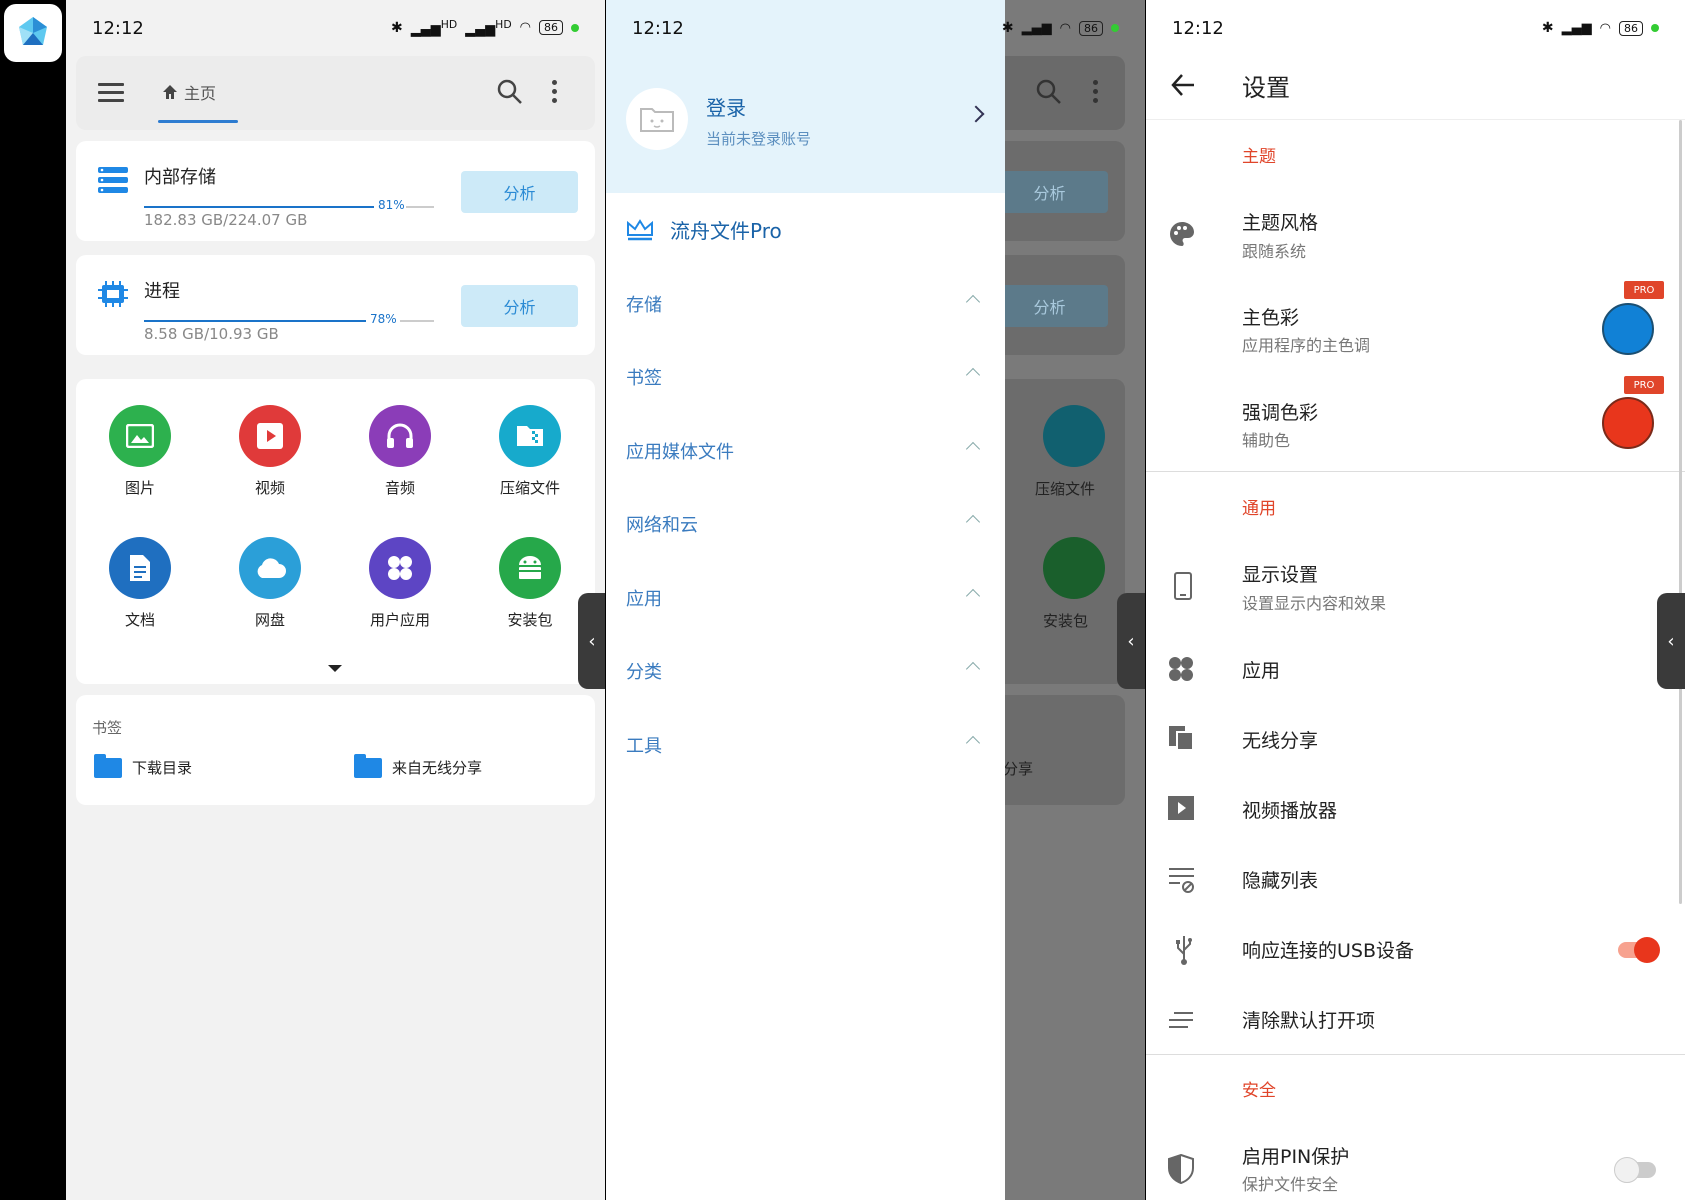 The height and width of the screenshot is (1200, 1685). I want to click on video-icon, so click(270, 436).